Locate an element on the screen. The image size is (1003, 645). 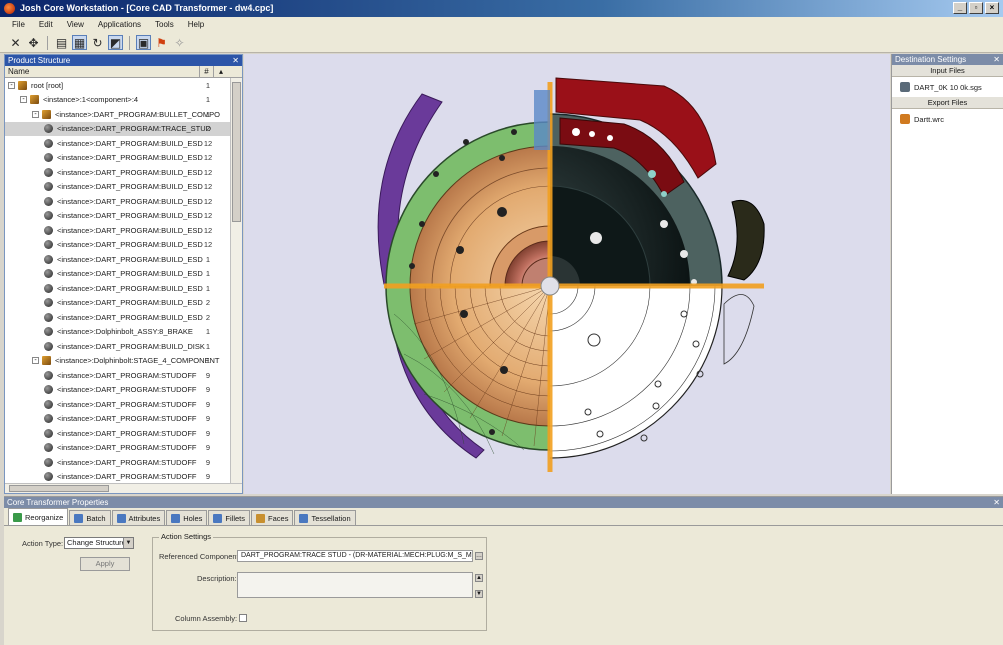
fit-icon: ▣ is located at coordinates (143, 42).